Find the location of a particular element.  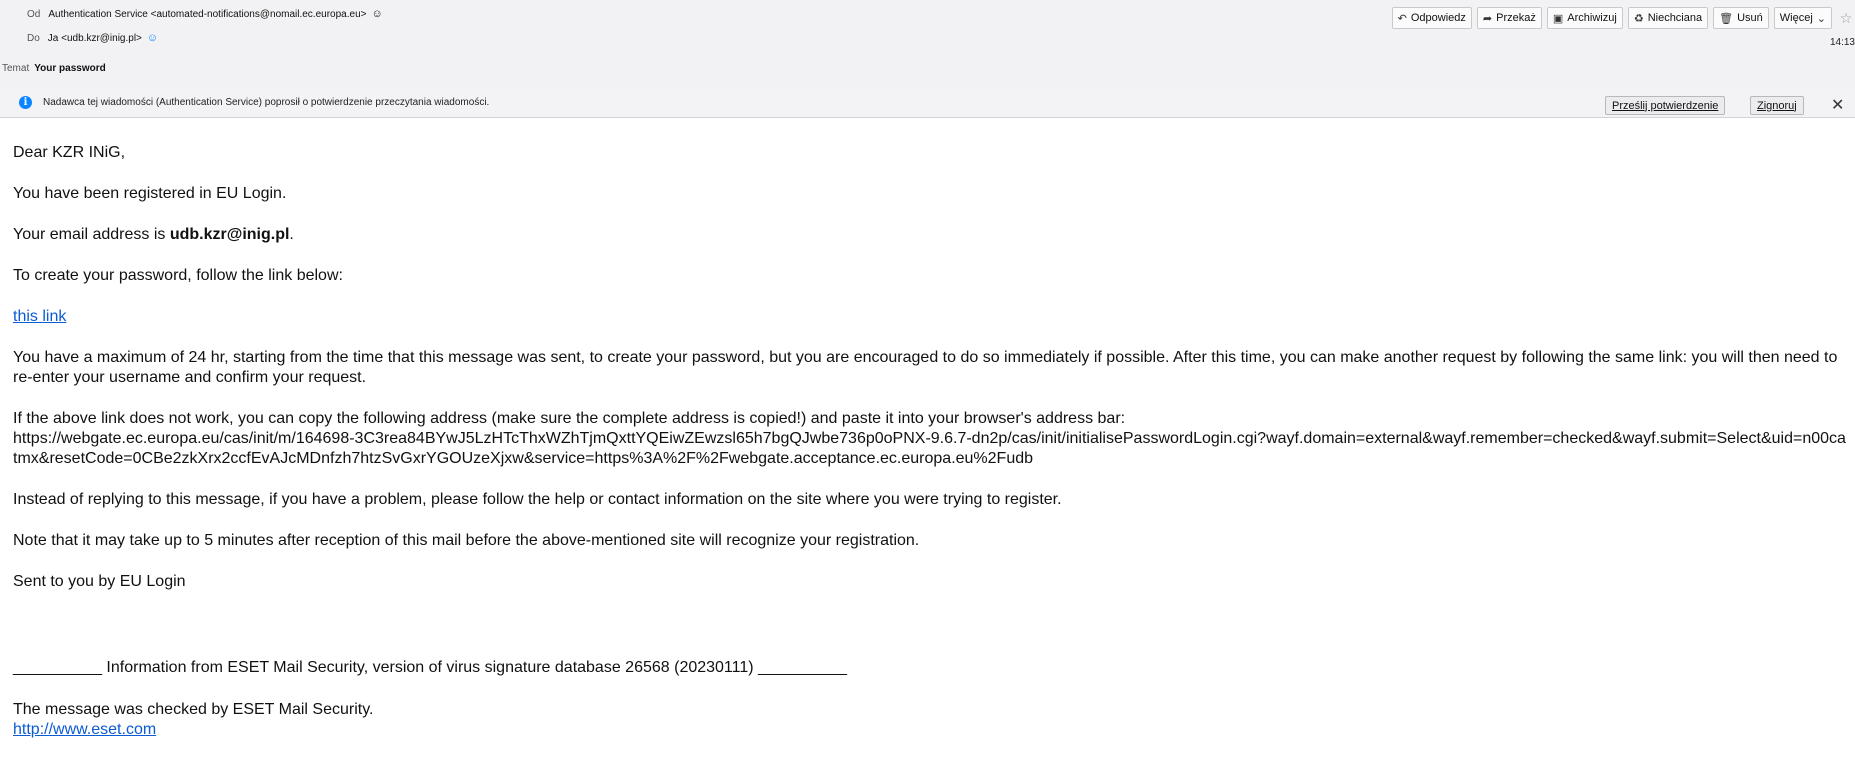

email-text: Your email address is udb.kzr@inig.pl. is located at coordinates (930, 235).